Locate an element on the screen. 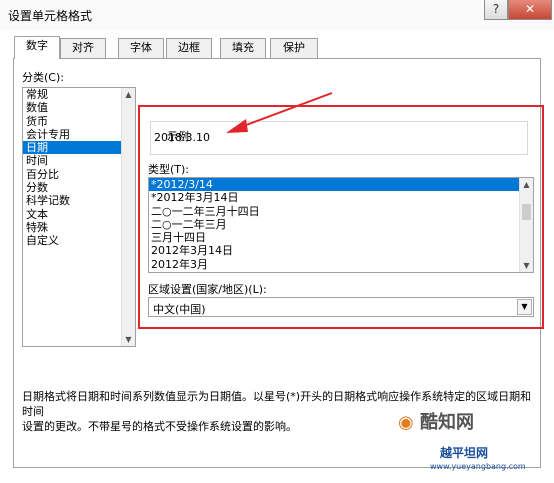  category-item: 百分比 is located at coordinates (79, 174).